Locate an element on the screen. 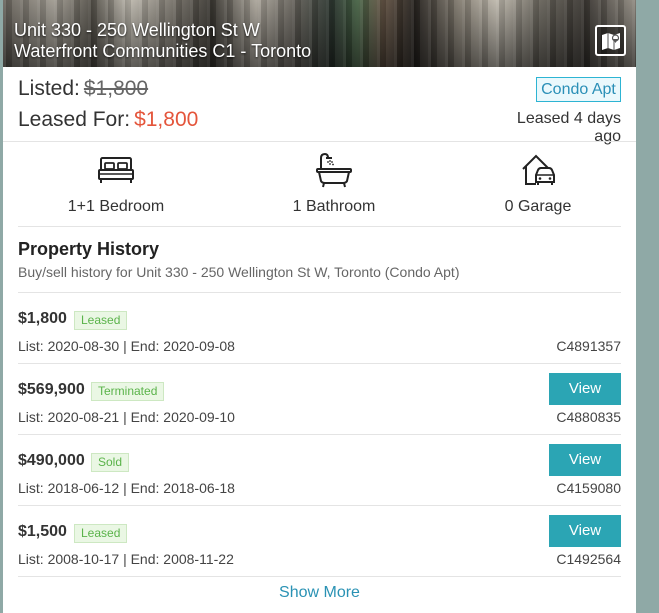 The width and height of the screenshot is (659, 613). listed-label: Listed: is located at coordinates (49, 88).